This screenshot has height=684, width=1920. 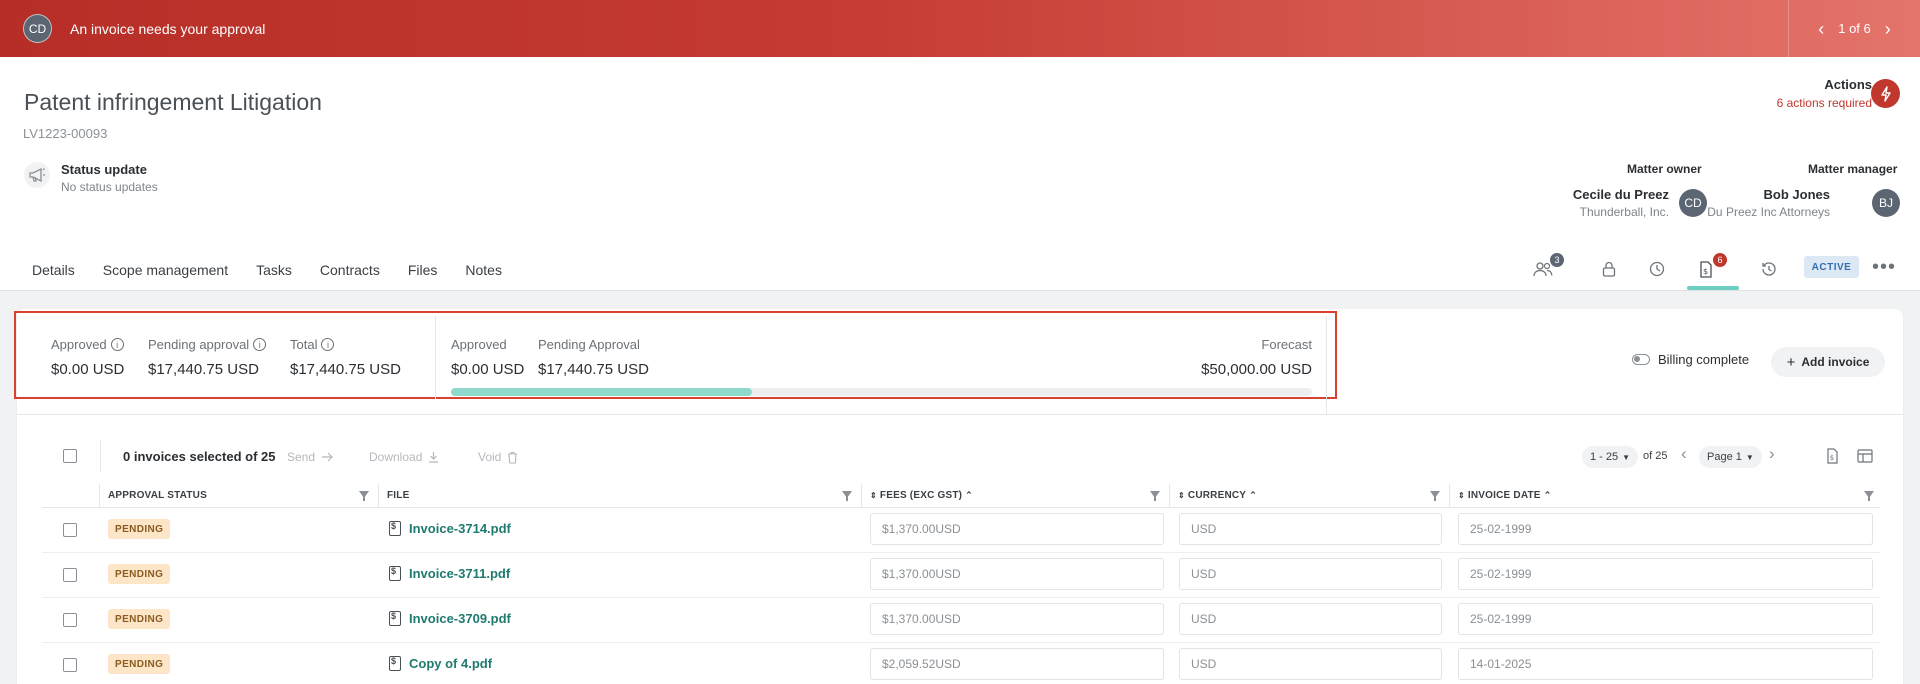 I want to click on history-icon, so click(x=1768, y=269).